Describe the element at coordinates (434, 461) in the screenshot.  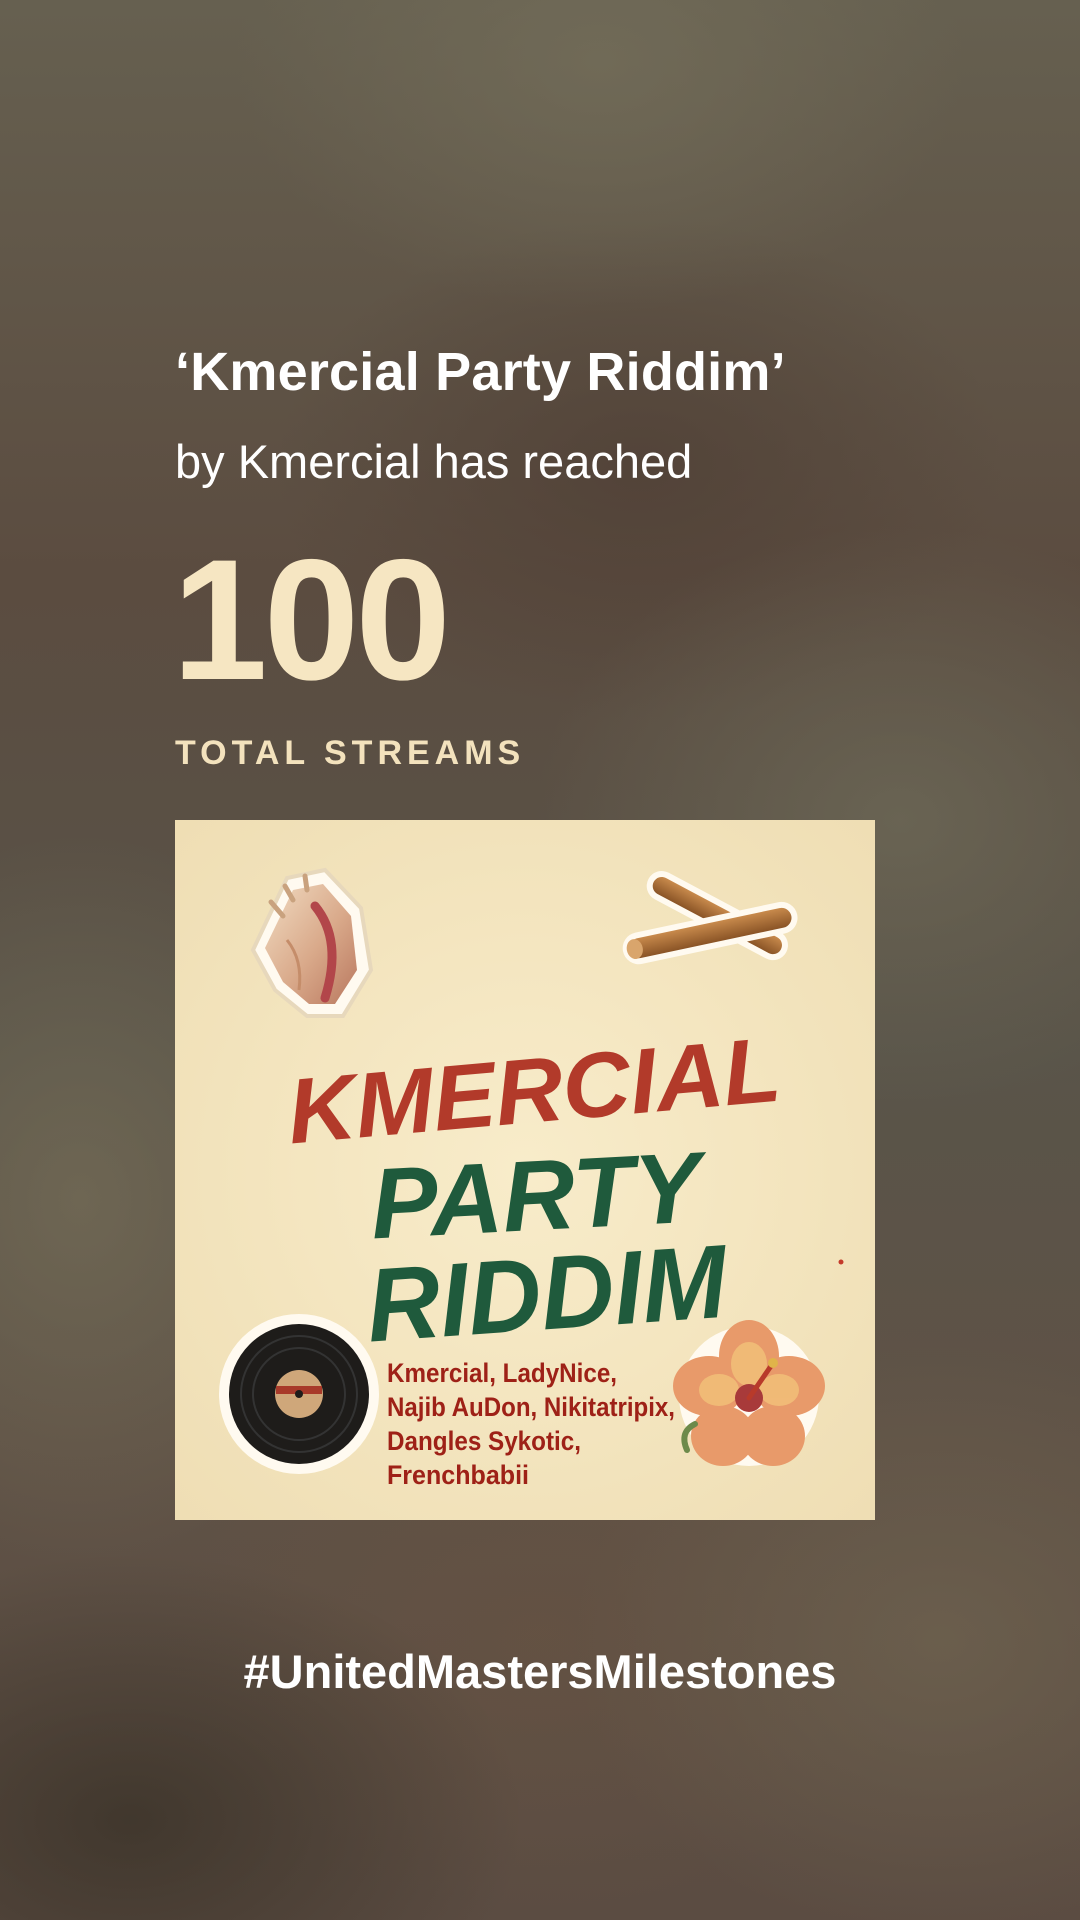
I see `artist-subtitle: by Kmercial has reached` at that location.